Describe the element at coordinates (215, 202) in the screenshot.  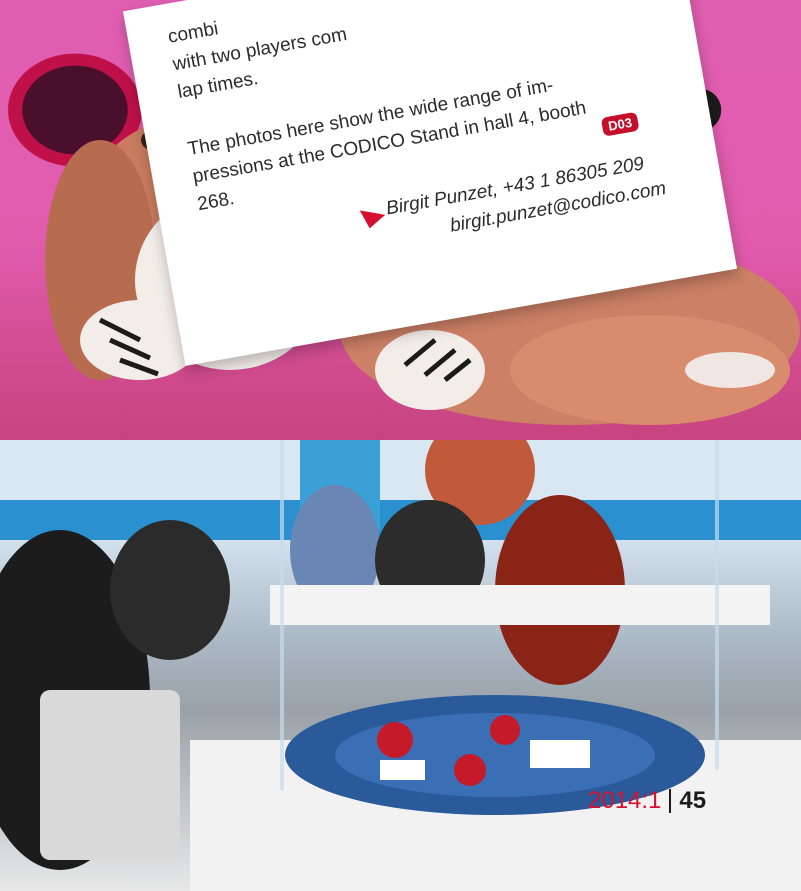
I see `card-text-line: 268.` at that location.